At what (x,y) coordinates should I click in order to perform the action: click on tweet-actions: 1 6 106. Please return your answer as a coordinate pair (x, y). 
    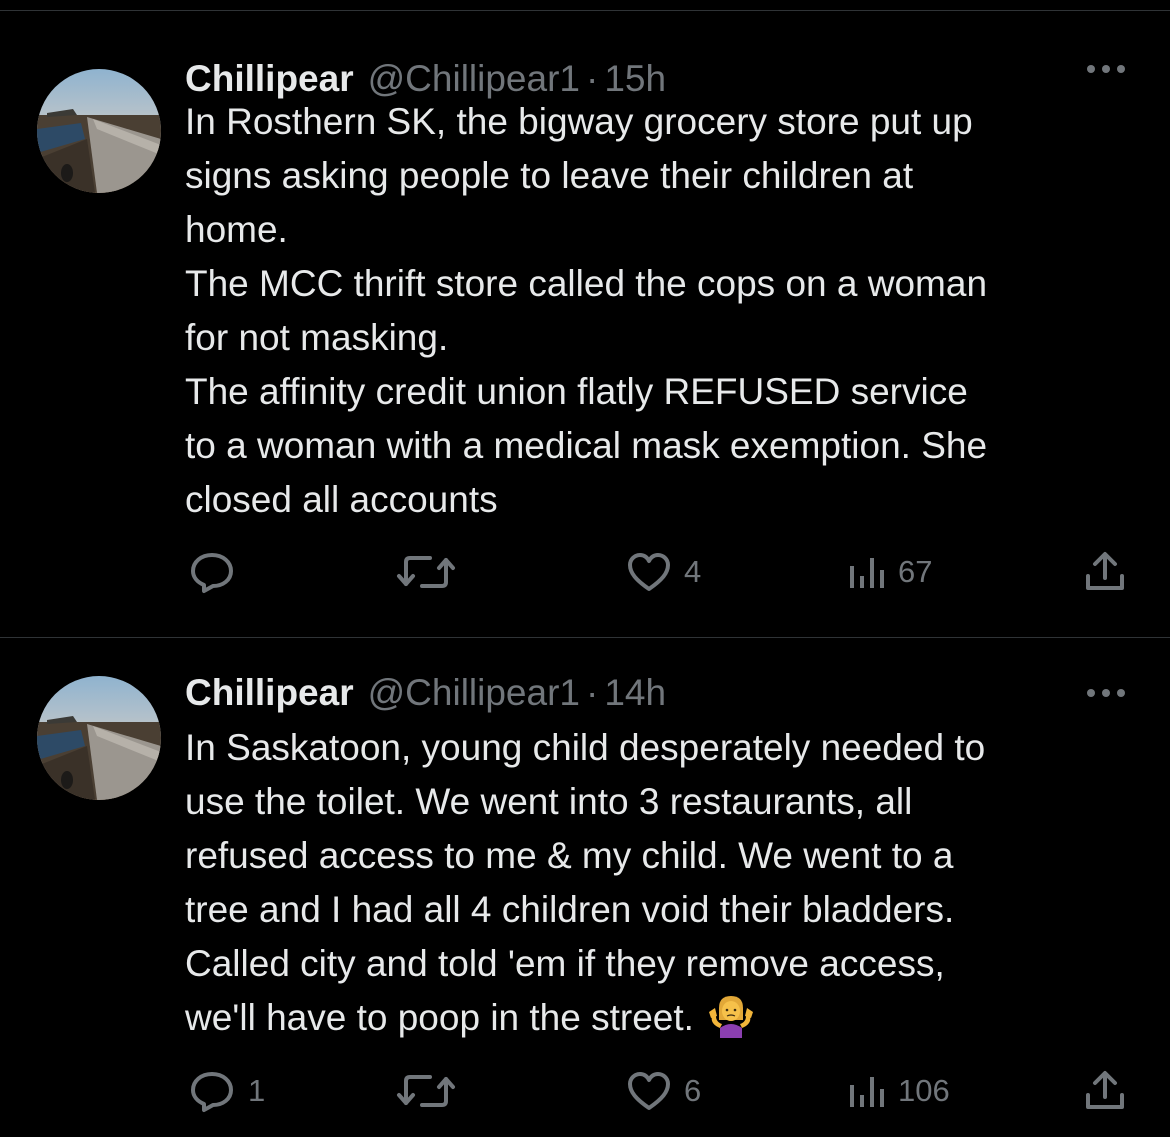
    Looking at the image, I should click on (585, 1091).